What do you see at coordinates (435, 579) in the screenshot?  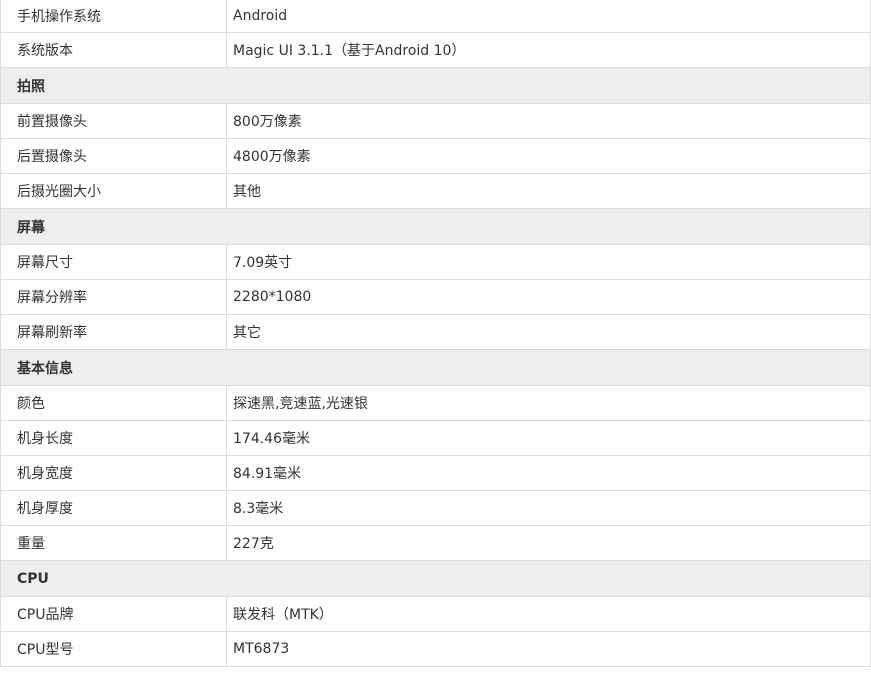 I see `section-header-cpu: CPU` at bounding box center [435, 579].